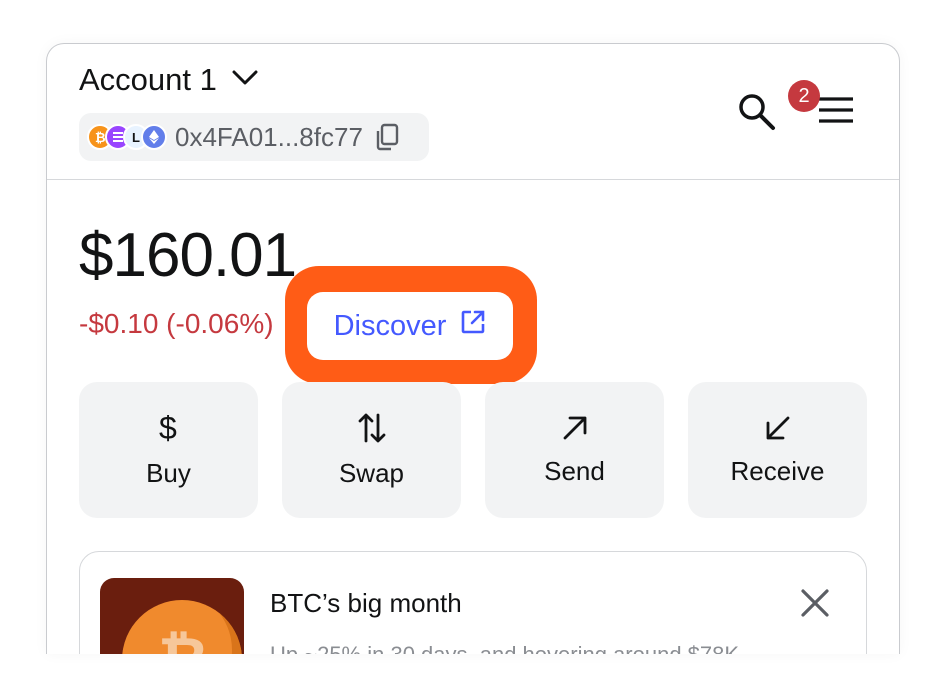 The image size is (942, 698). I want to click on card-title: BTC’s big month, so click(366, 603).